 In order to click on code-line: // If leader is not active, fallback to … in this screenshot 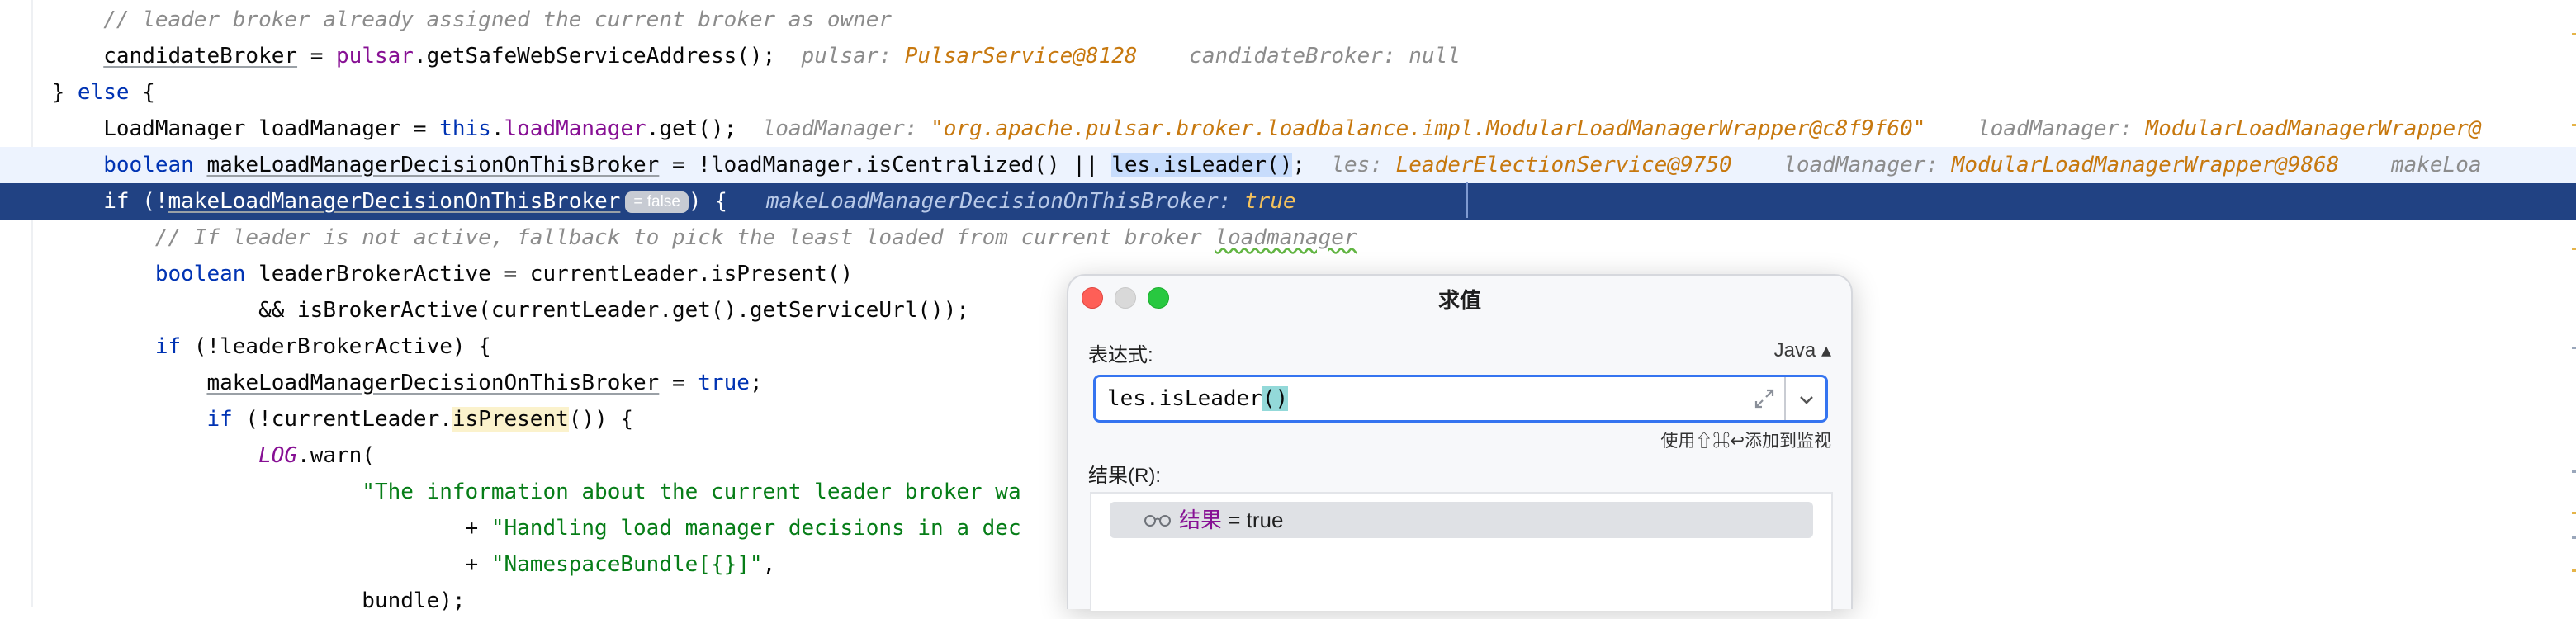, I will do `click(1288, 238)`.